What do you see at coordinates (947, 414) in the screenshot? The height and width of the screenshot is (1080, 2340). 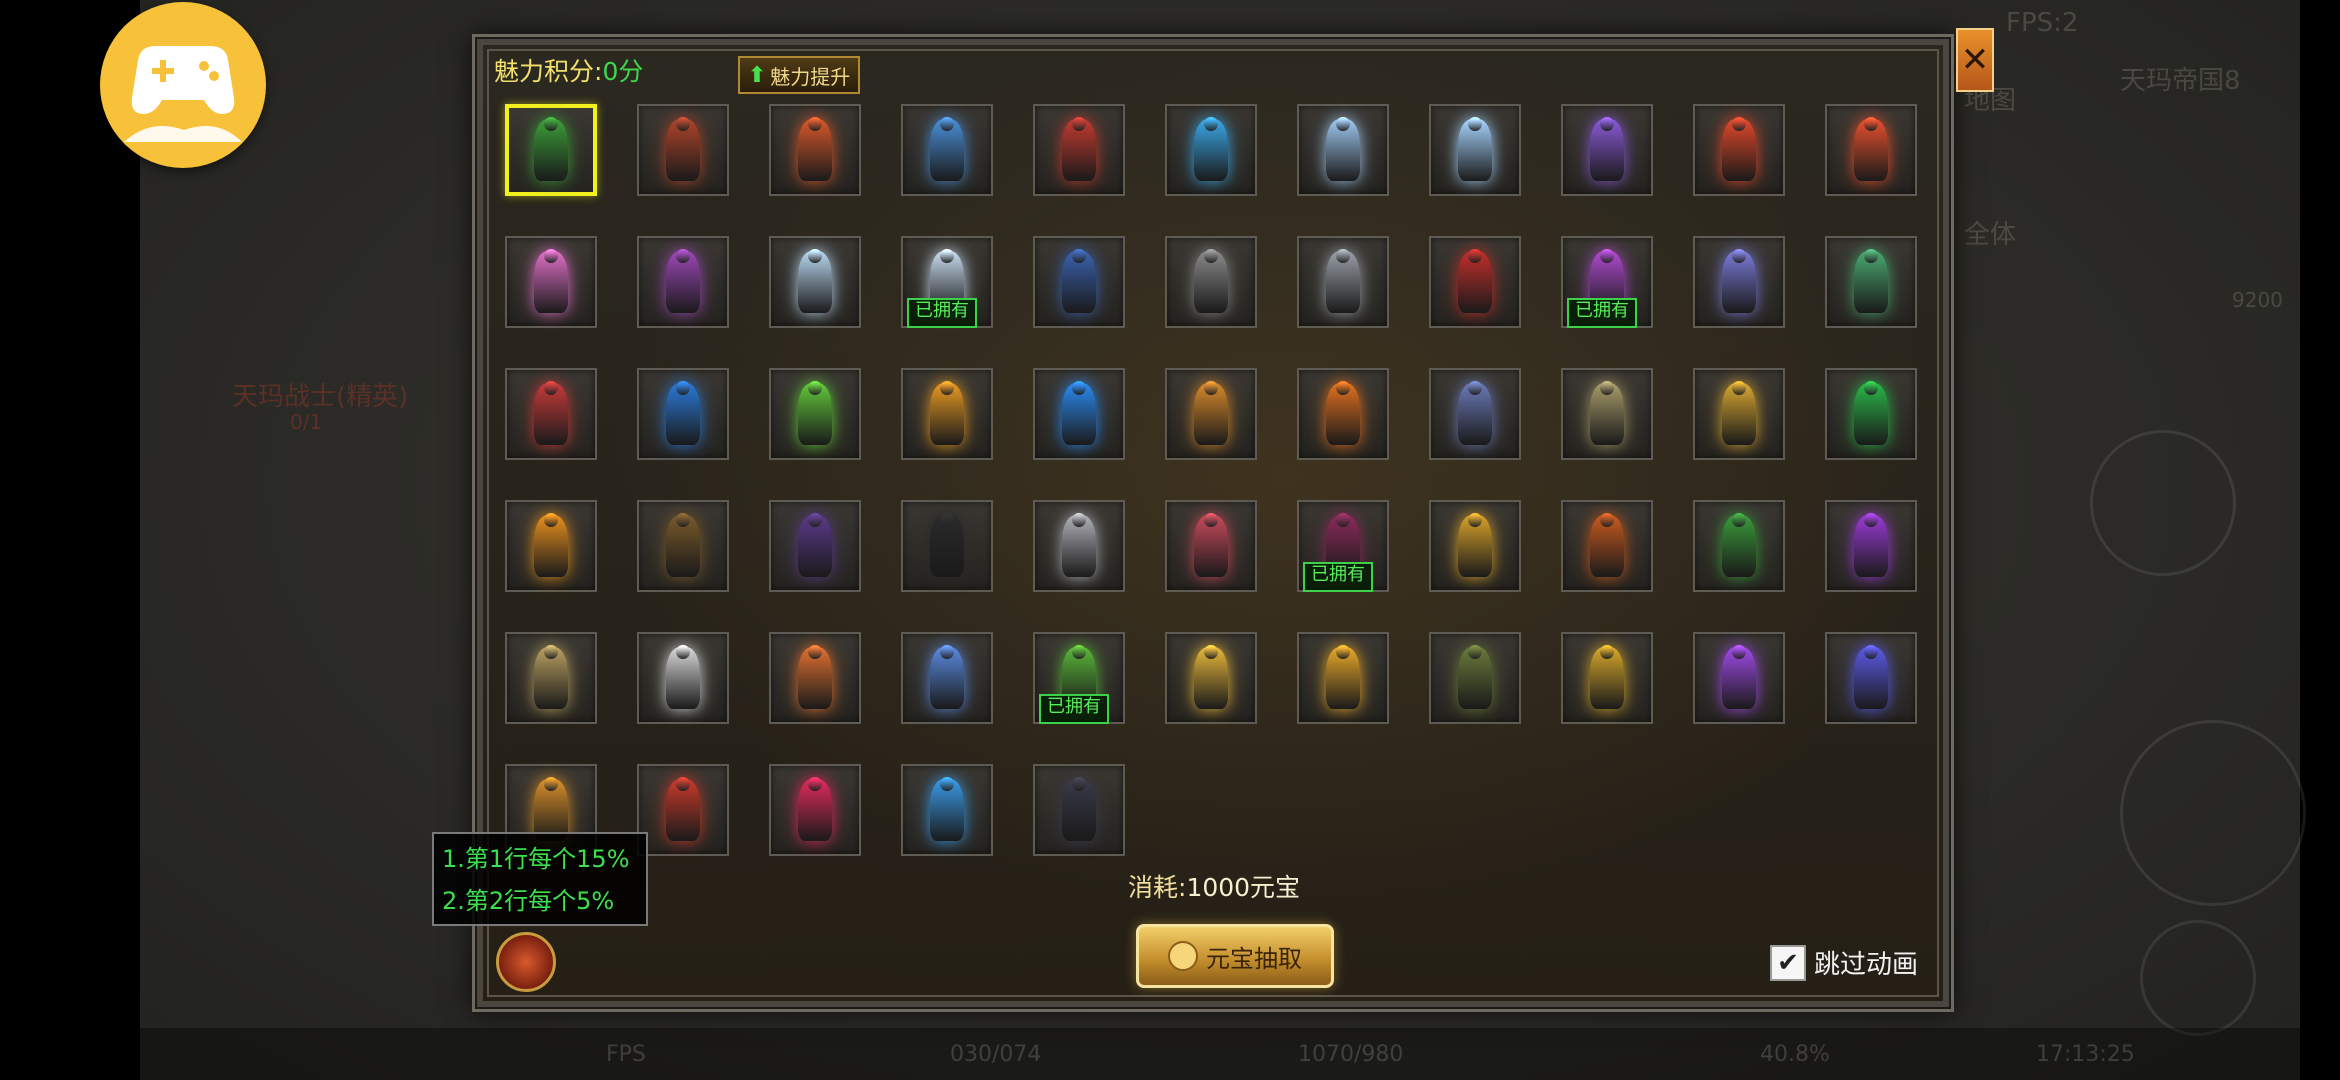 I see `item-slot-golden-crown` at bounding box center [947, 414].